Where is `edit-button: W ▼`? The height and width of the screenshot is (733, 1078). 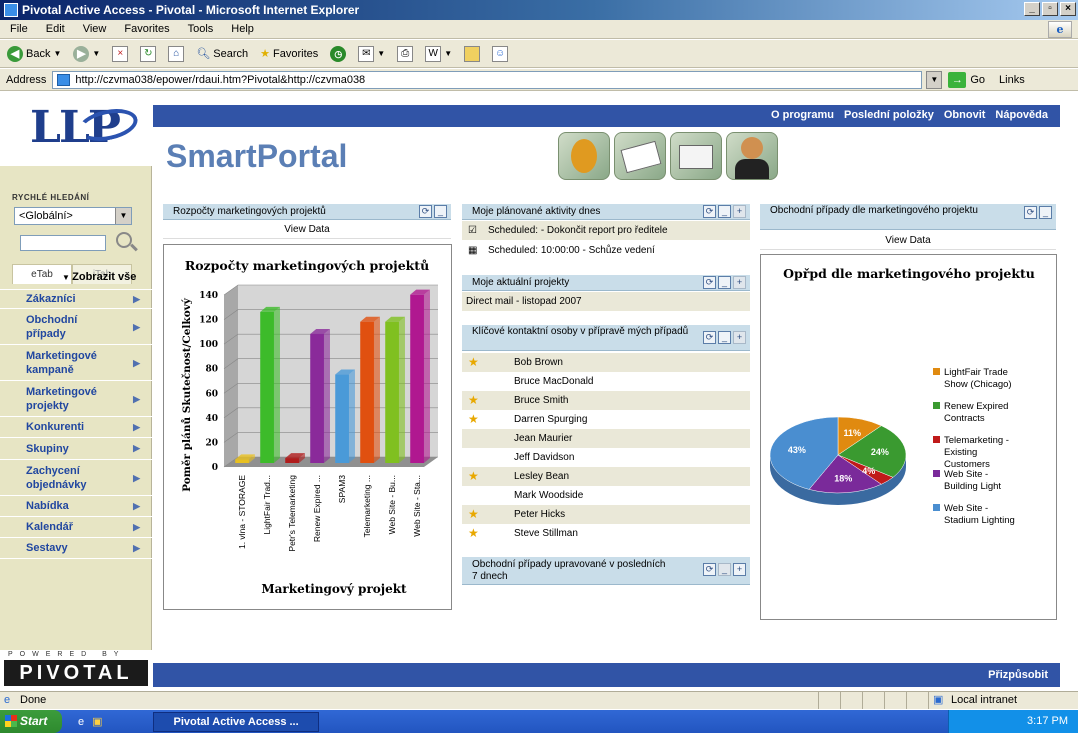 edit-button: W ▼ is located at coordinates (438, 54).